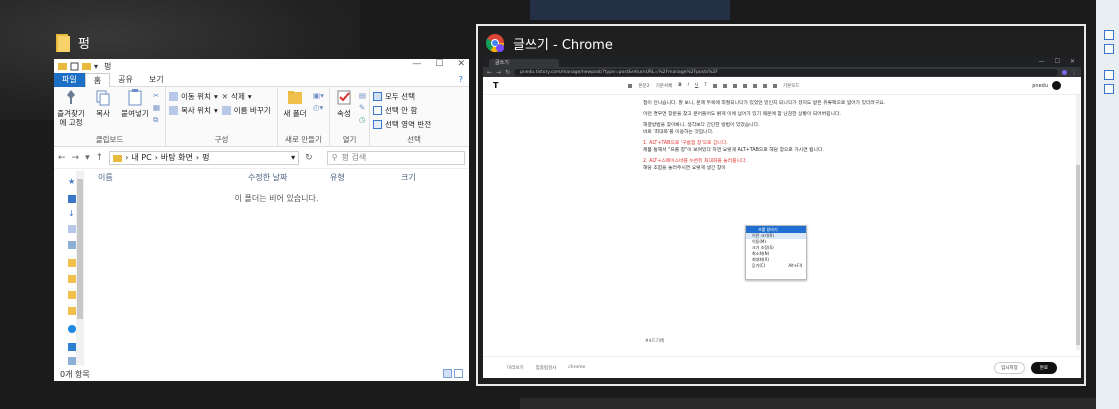 The width and height of the screenshot is (1119, 409). What do you see at coordinates (1043, 367) in the screenshot?
I see `complete-button: 완료` at bounding box center [1043, 367].